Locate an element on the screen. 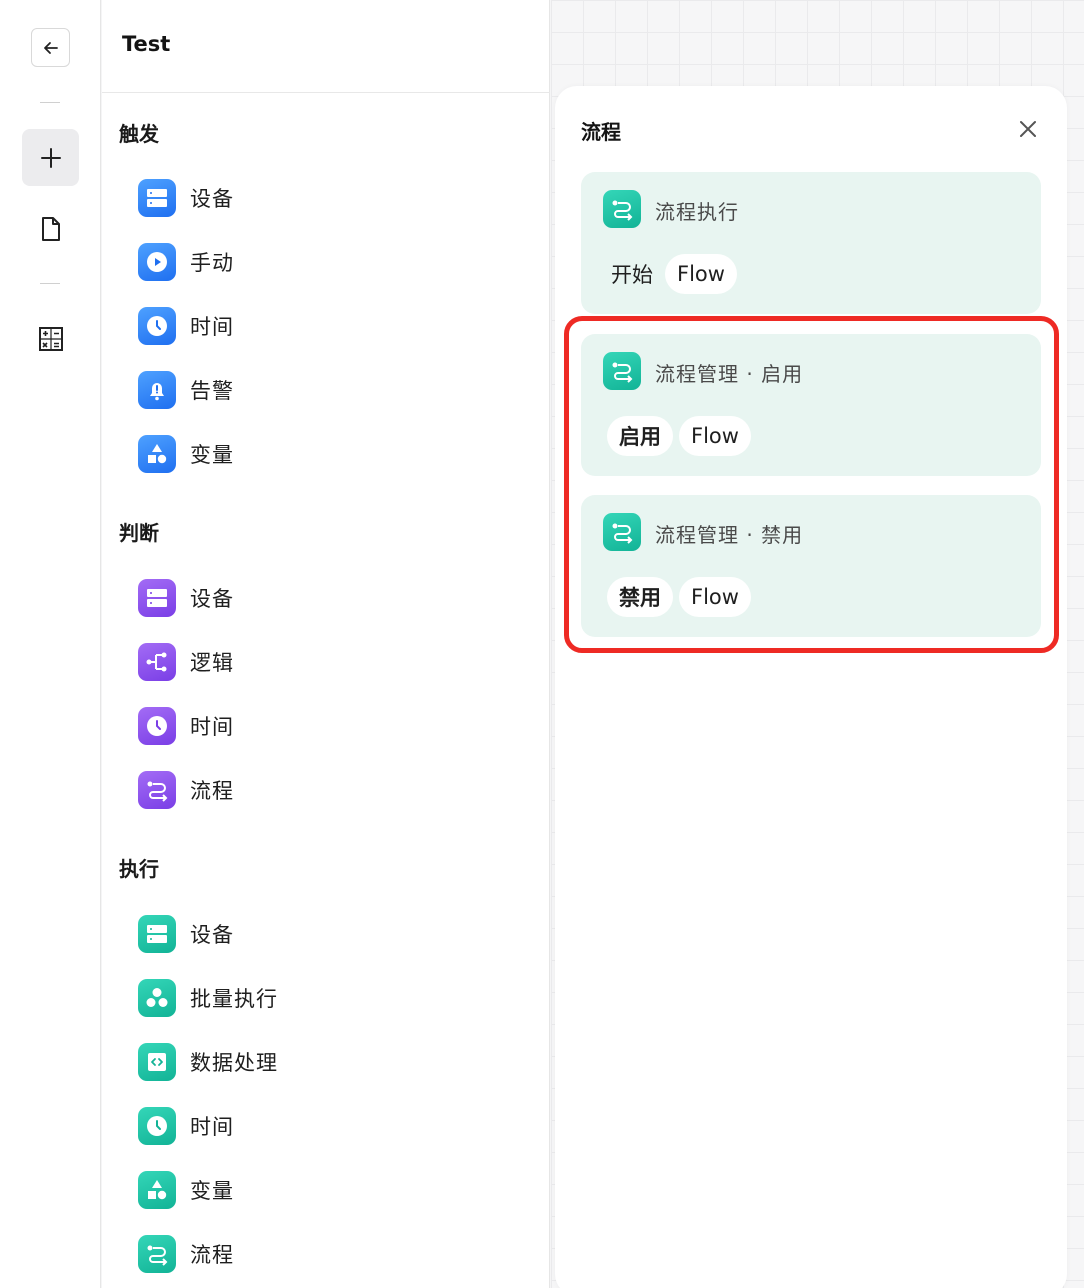 The height and width of the screenshot is (1288, 1084). chip-row: 启用 Flow is located at coordinates (679, 436).